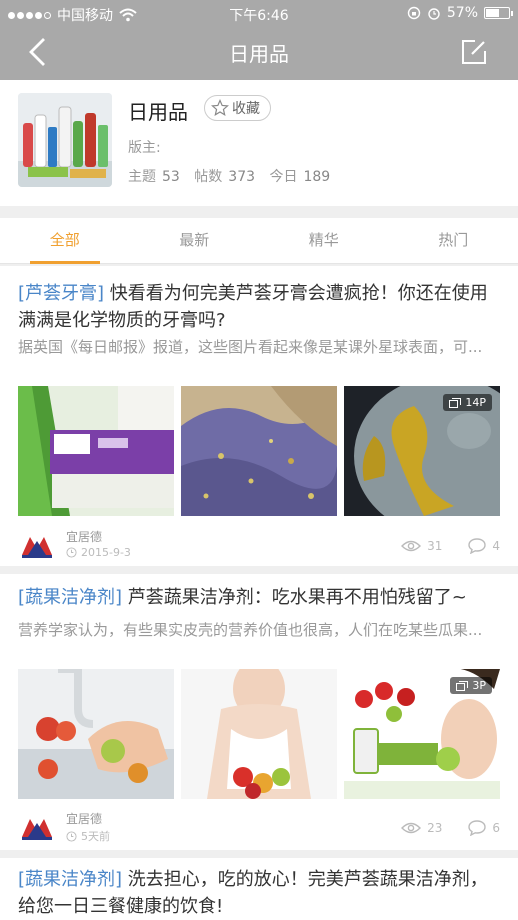 This screenshot has height=920, width=518. What do you see at coordinates (414, 13) in the screenshot?
I see `rotation-lock-icon` at bounding box center [414, 13].